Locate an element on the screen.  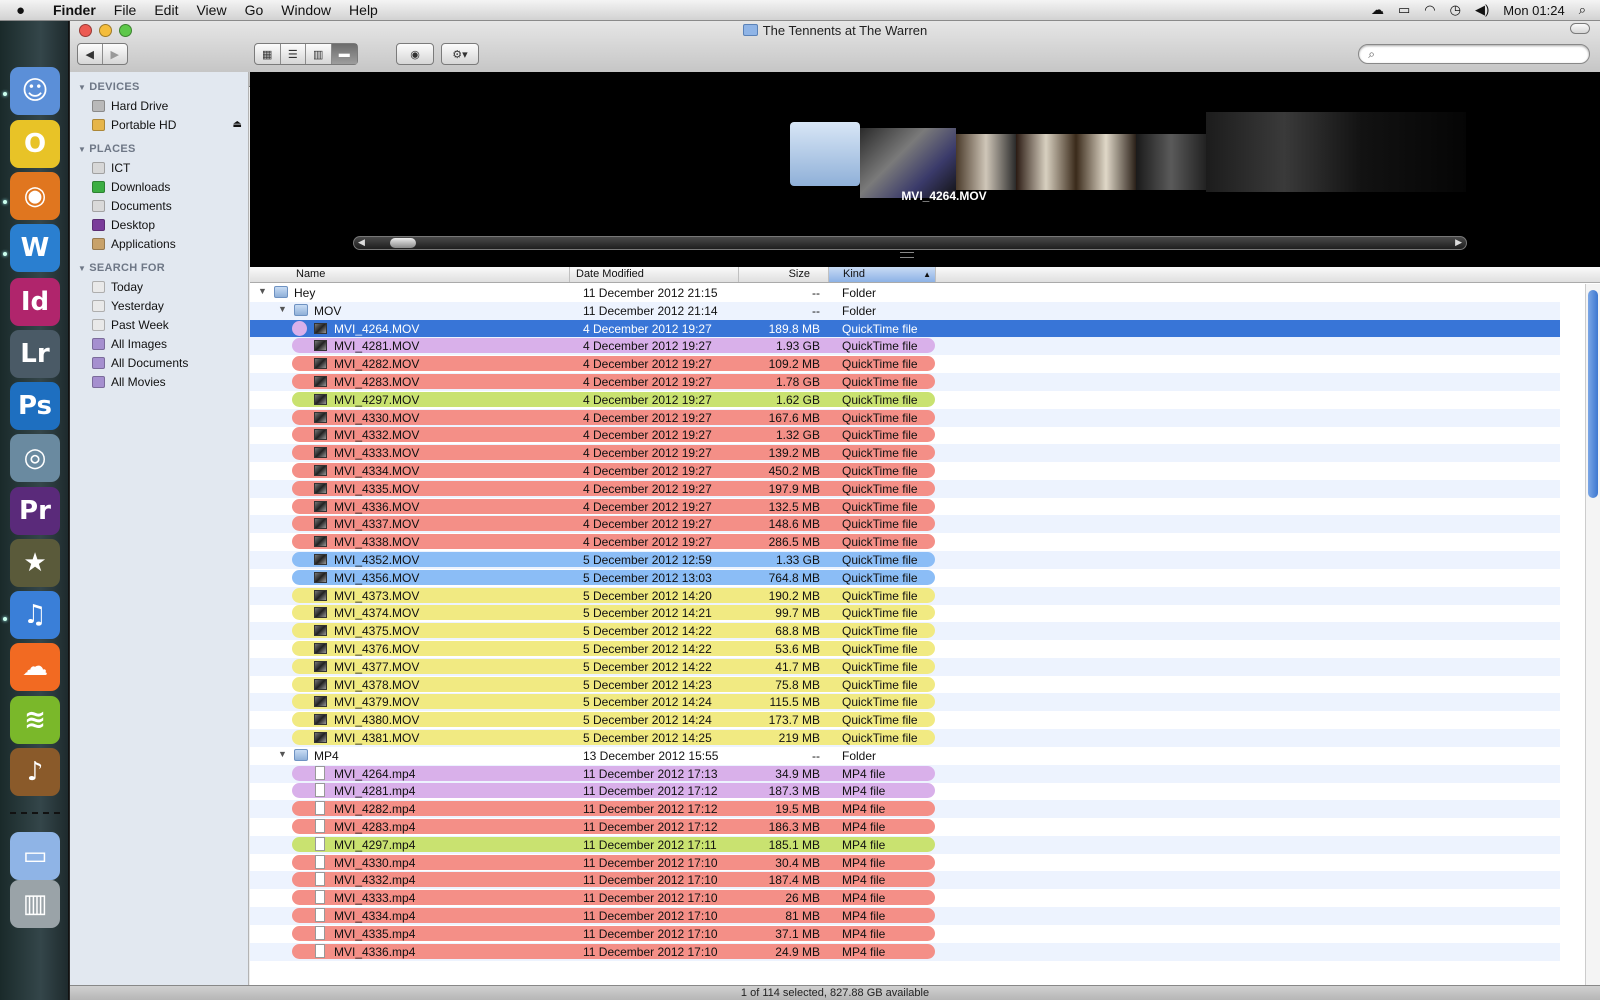
sidebar-item-hard-drive: Hard Drive is located at coordinates (159, 105).